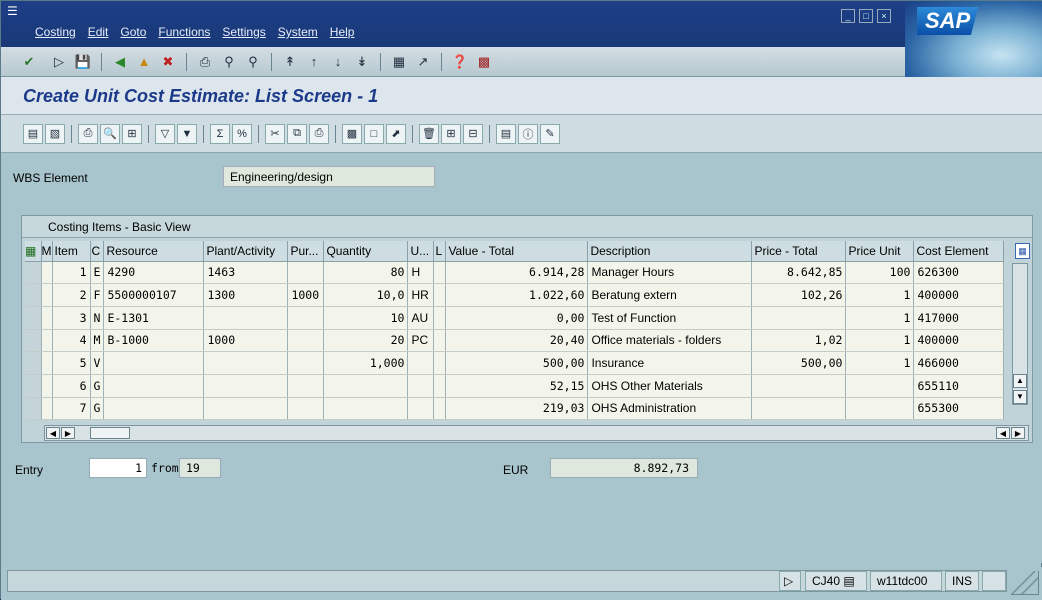 The height and width of the screenshot is (600, 1042). Describe the element at coordinates (880, 273) in the screenshot. I see `cell-price-unit: 100` at that location.